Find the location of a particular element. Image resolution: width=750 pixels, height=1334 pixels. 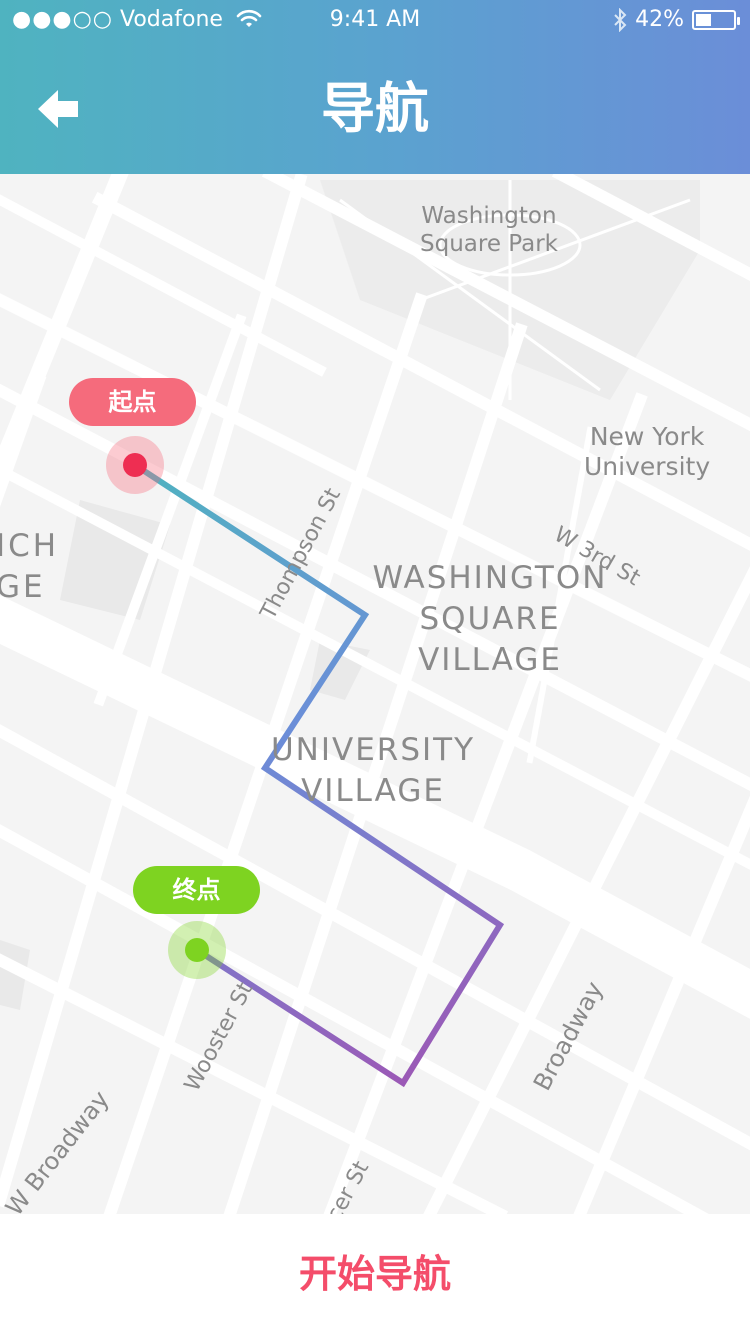

battery-icon is located at coordinates (716, 20).